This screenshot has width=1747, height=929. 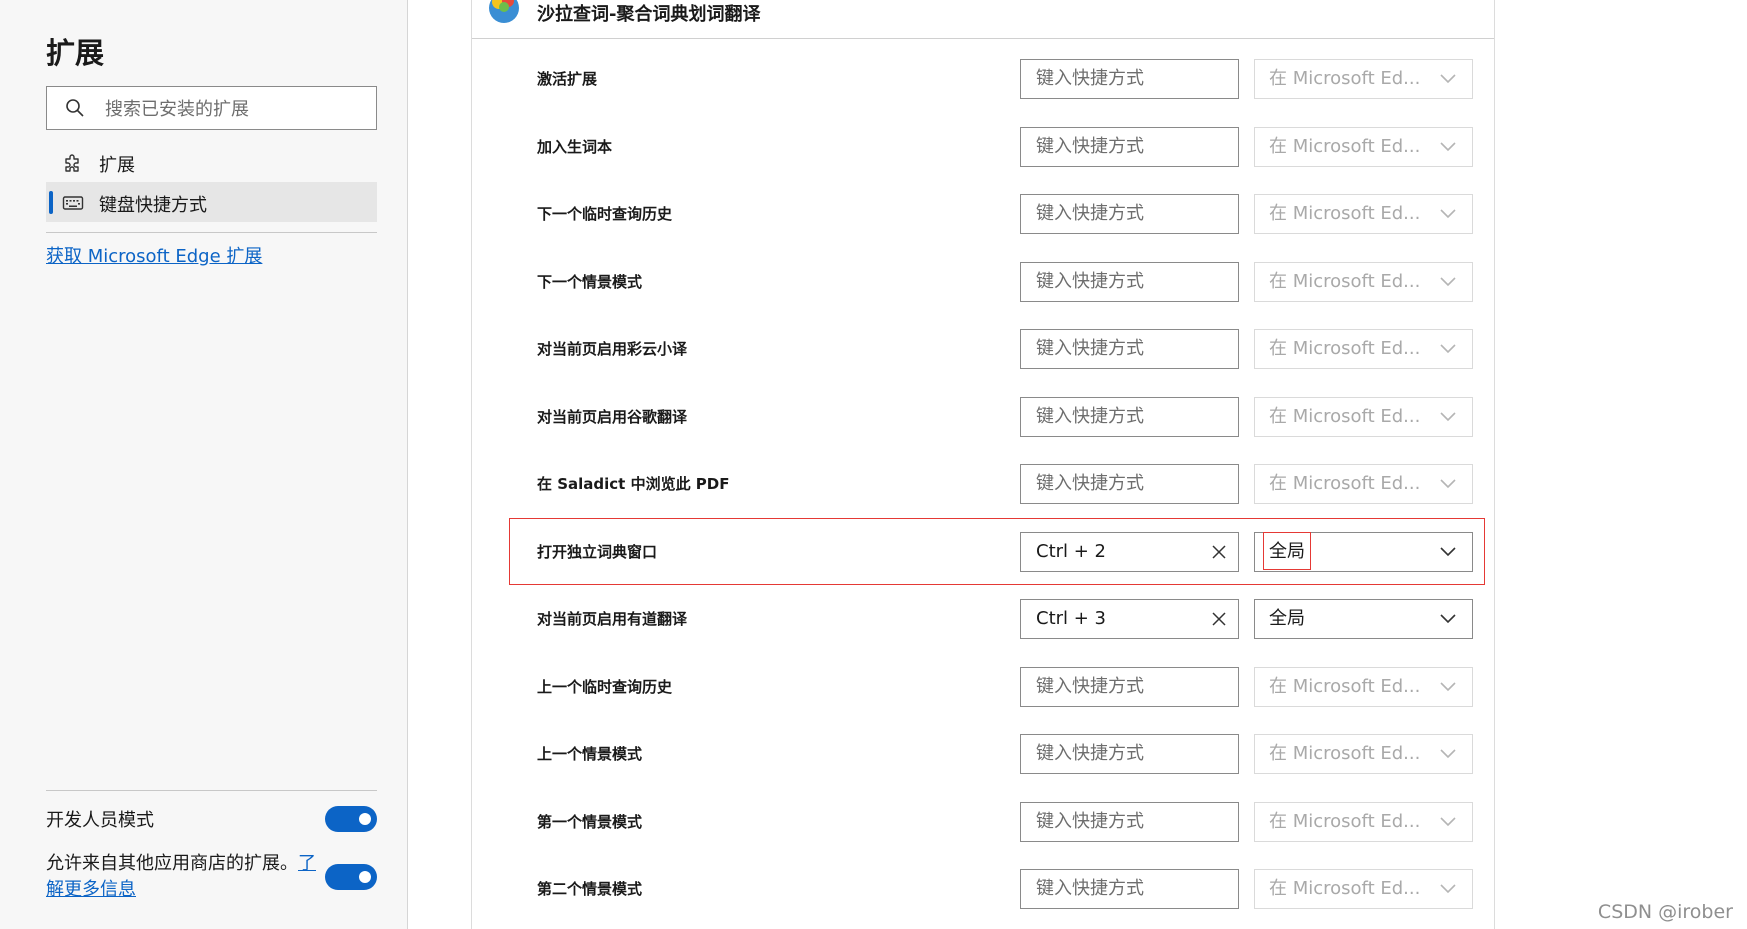 I want to click on command-label: 第一个情景模式, so click(x=590, y=821).